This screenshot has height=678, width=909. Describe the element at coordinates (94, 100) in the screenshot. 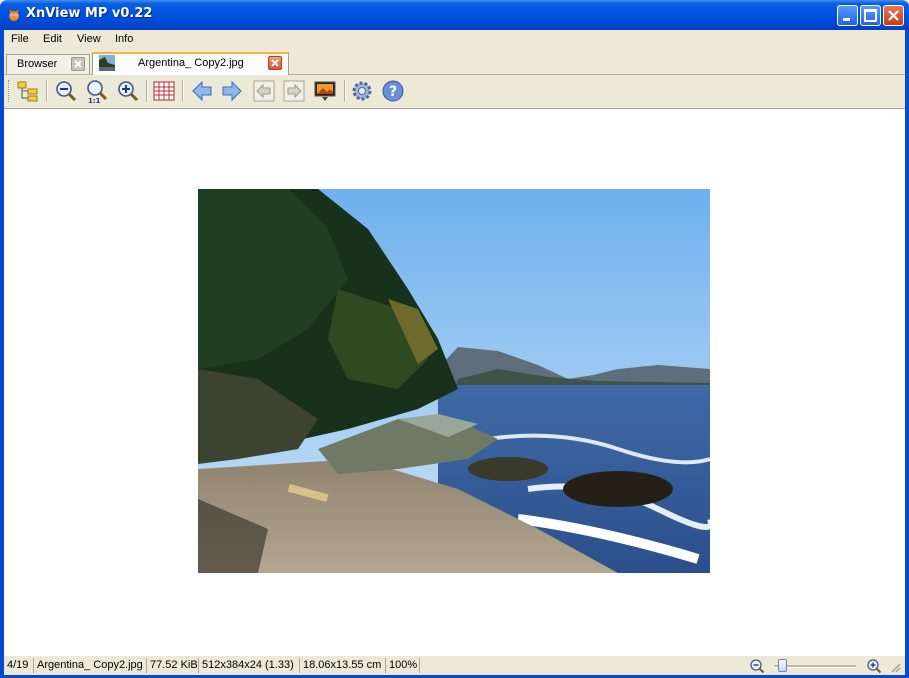

I see `svg-text: 1:1` at that location.